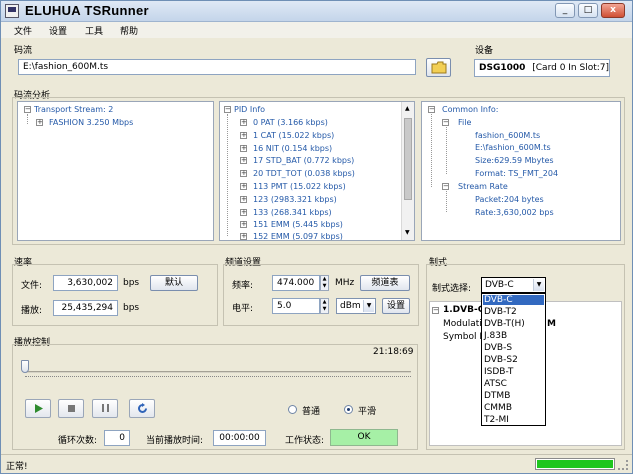  Describe the element at coordinates (25, 366) in the screenshot. I see `progress-slider-thumb` at that location.